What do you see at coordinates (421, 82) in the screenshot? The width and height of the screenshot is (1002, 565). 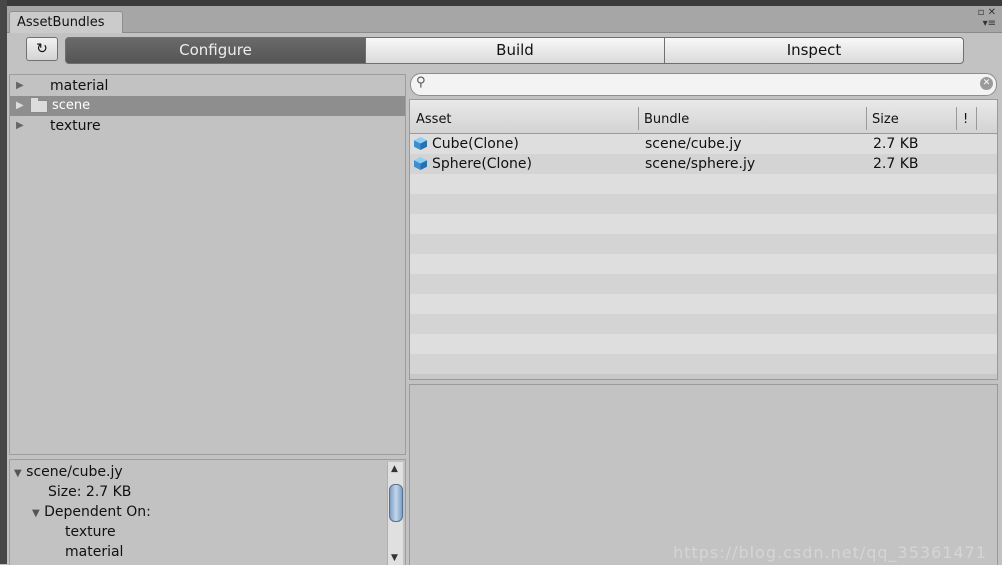 I see `search-icon: ⚲` at bounding box center [421, 82].